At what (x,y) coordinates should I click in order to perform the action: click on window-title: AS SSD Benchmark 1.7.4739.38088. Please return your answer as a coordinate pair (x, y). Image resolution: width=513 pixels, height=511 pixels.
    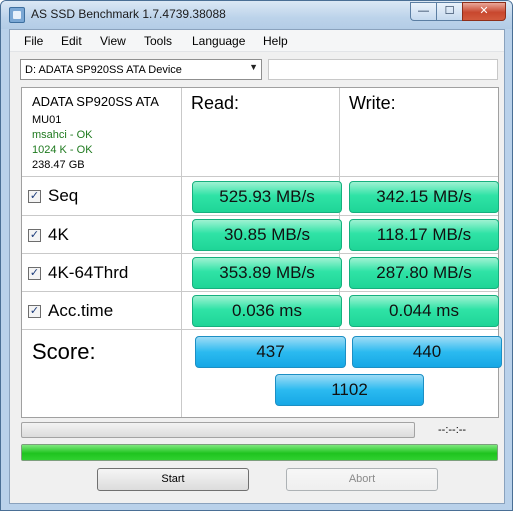
    Looking at the image, I should click on (128, 14).